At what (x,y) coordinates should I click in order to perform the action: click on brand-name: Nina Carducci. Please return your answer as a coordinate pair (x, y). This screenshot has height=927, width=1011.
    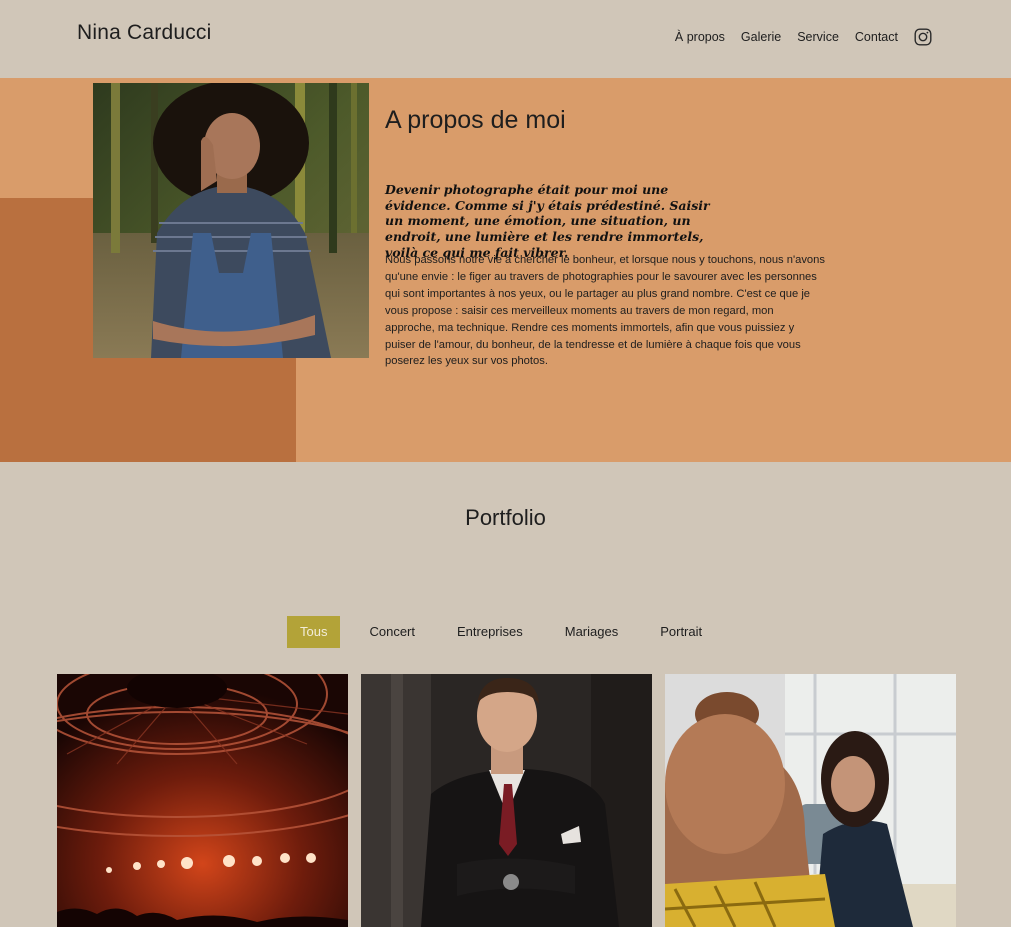
    Looking at the image, I should click on (144, 33).